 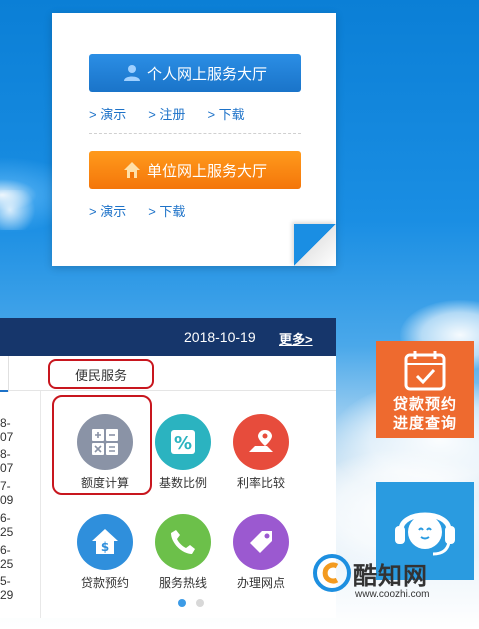 I want to click on watermark-url: www.coozhi.com, so click(x=392, y=594).